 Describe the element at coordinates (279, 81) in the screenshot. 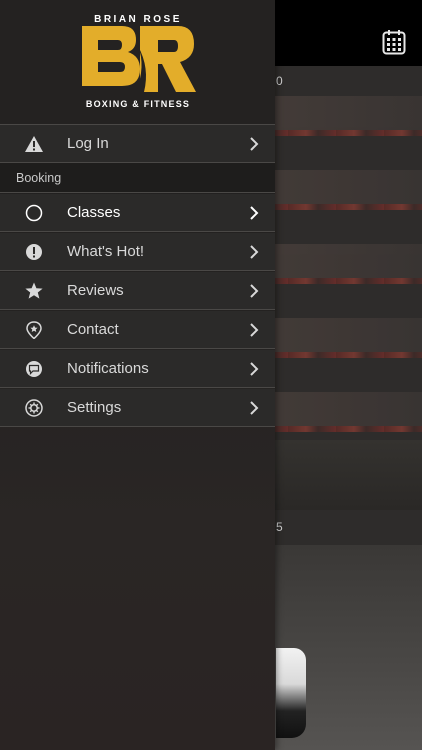

I see `main-date-label-1: 0` at that location.